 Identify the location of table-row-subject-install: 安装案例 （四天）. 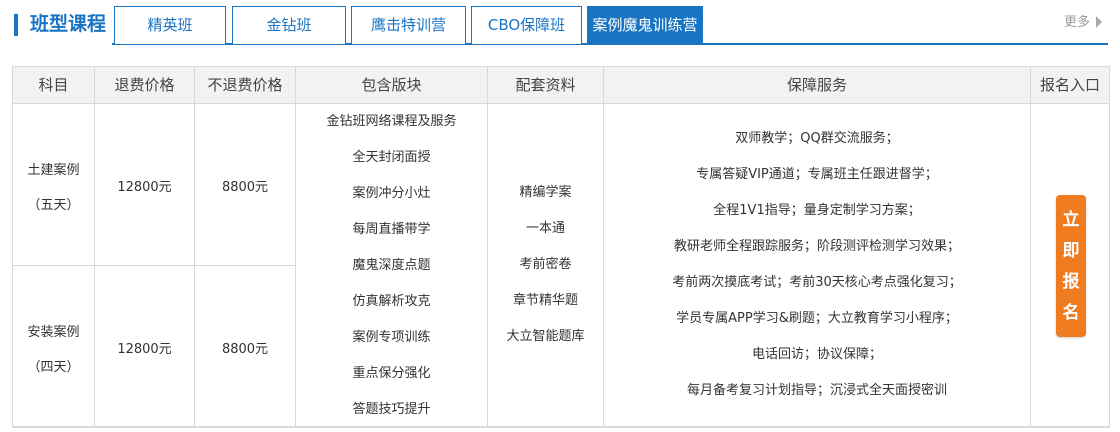
(54, 346).